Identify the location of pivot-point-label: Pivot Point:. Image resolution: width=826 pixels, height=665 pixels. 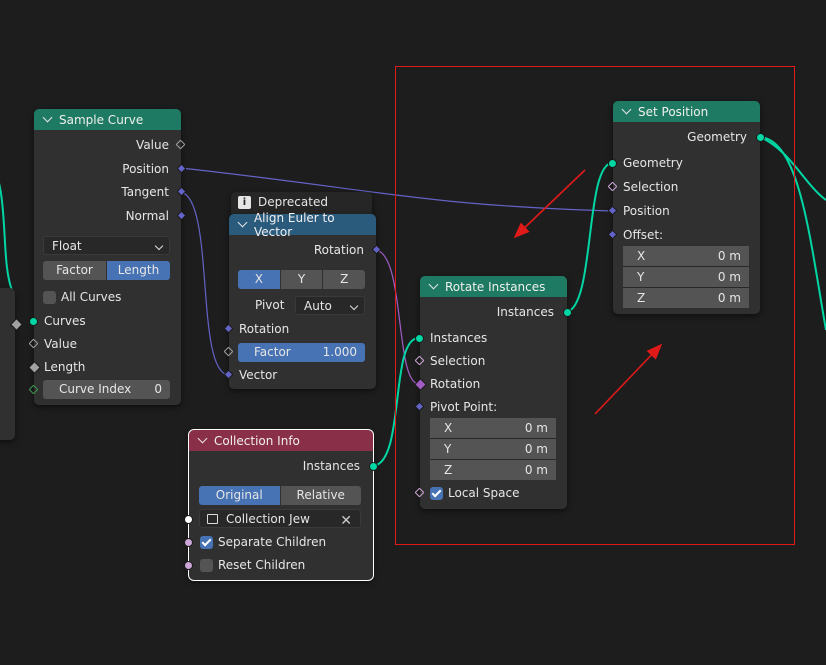
(464, 407).